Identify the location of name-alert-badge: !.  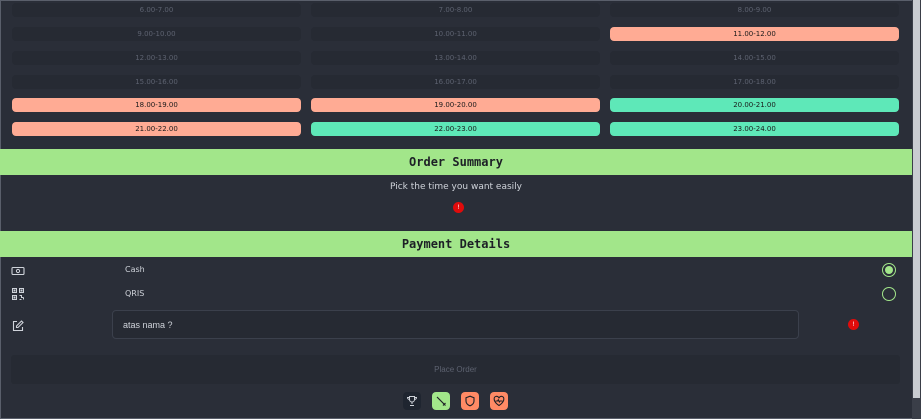
(853, 324).